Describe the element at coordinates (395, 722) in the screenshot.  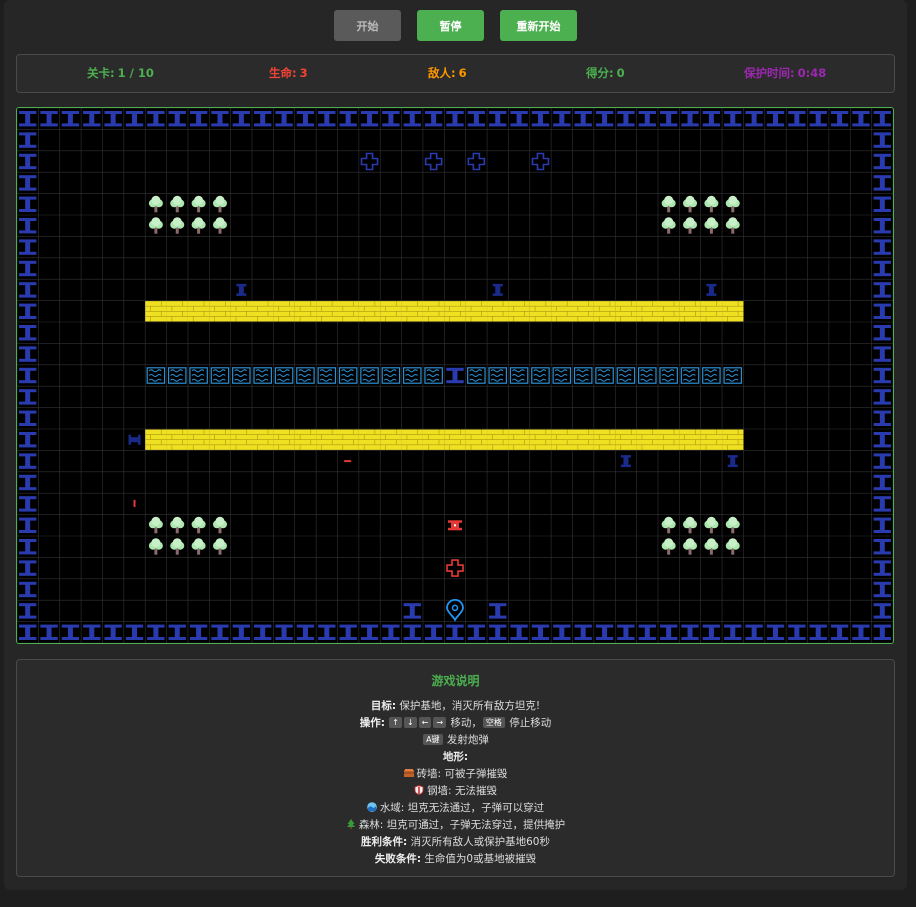
I see `key-up: ↑` at that location.